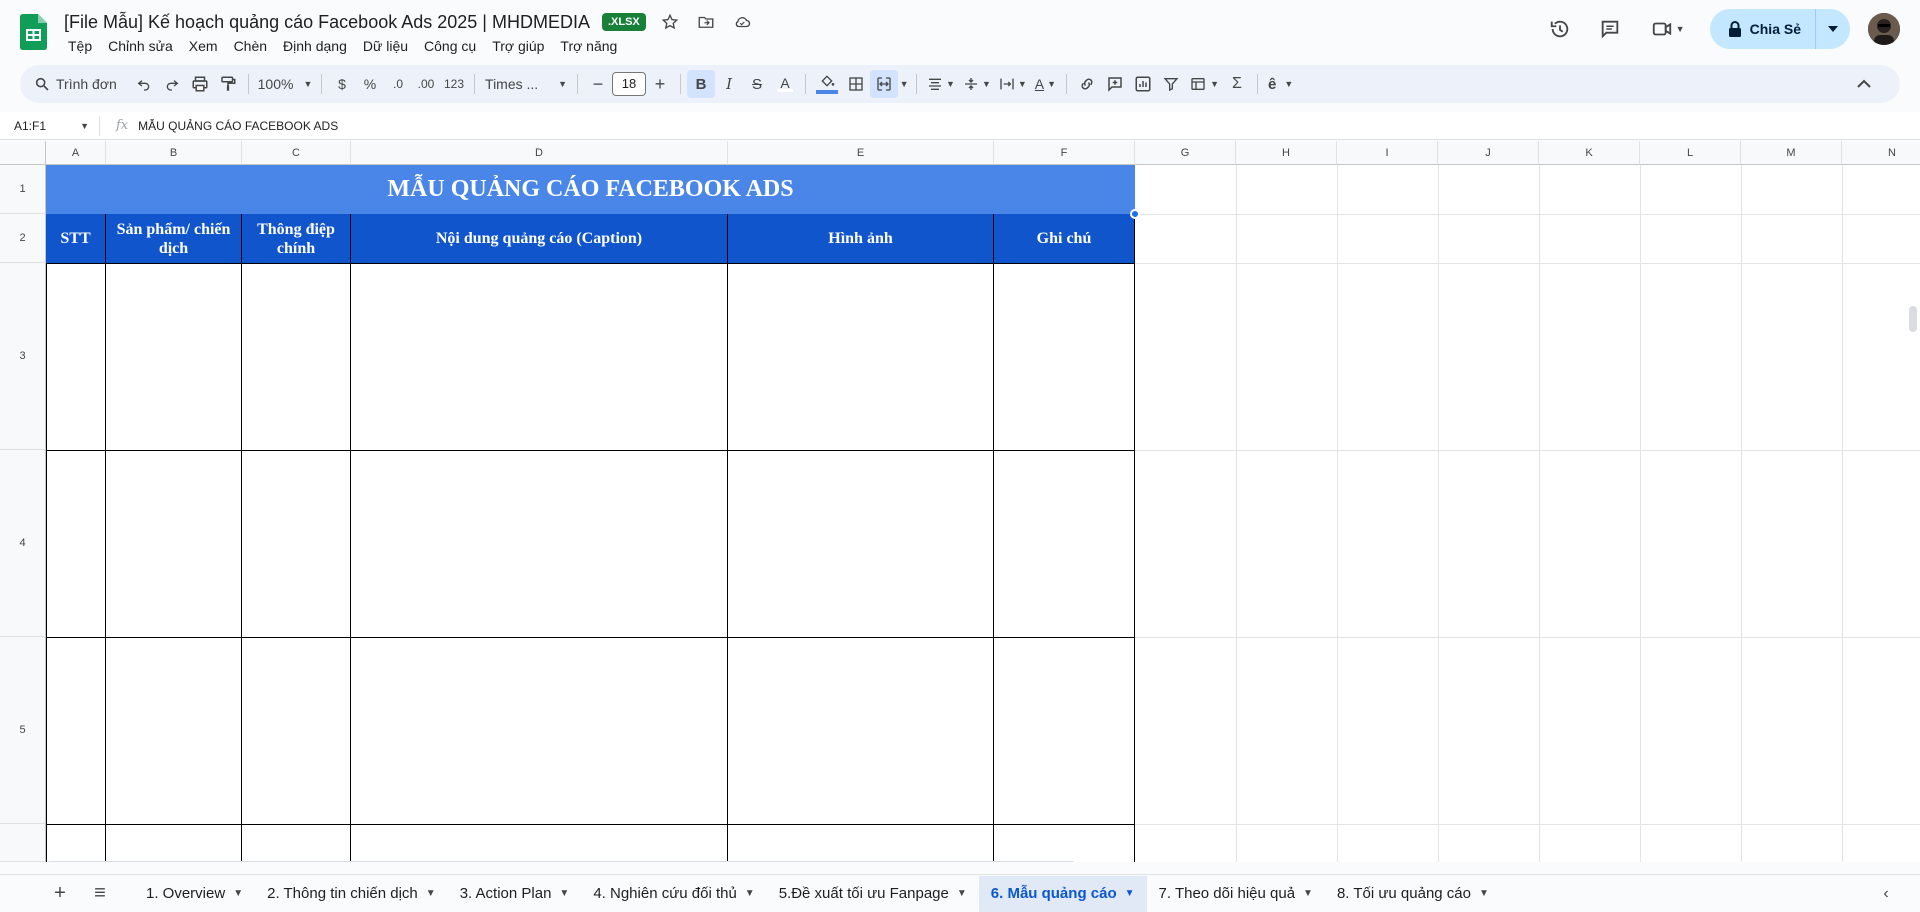 This screenshot has height=912, width=1920. What do you see at coordinates (23, 543) in the screenshot?
I see `row-header-4: 4` at bounding box center [23, 543].